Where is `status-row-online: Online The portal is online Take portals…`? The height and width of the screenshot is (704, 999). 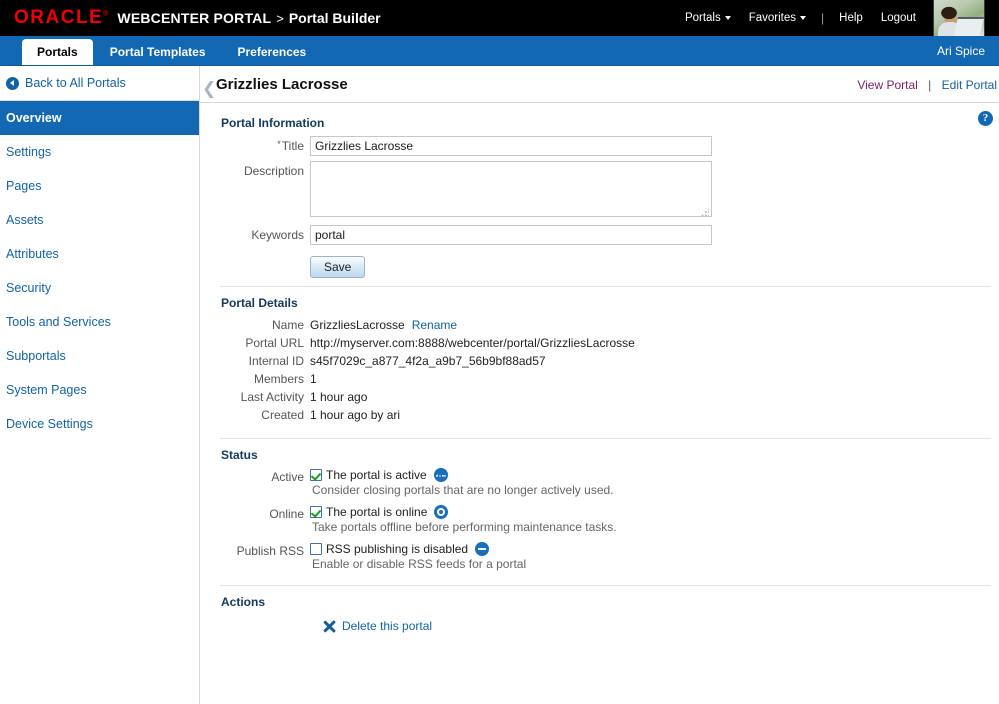
status-row-online: Online The portal is online Take portals… is located at coordinates (599, 519).